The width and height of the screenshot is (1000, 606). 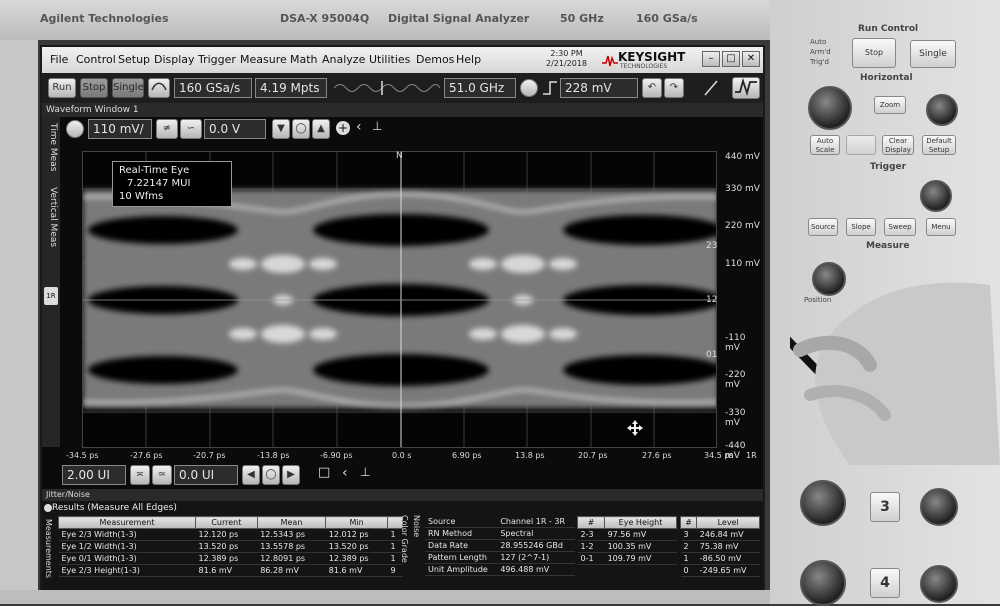 I want to click on right-marker-12: 12, so click(x=711, y=300).